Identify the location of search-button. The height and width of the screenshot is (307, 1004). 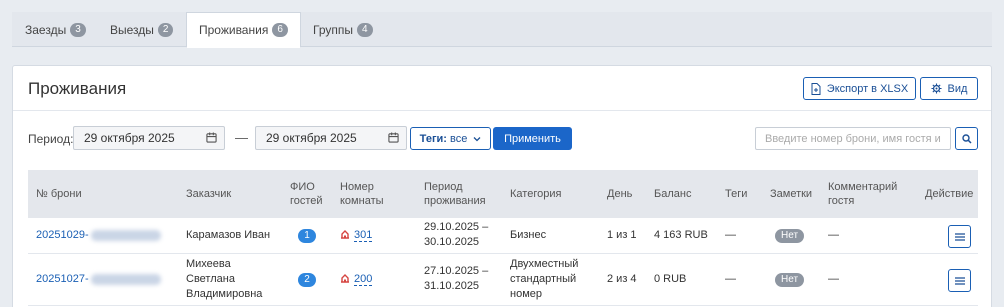
(966, 138).